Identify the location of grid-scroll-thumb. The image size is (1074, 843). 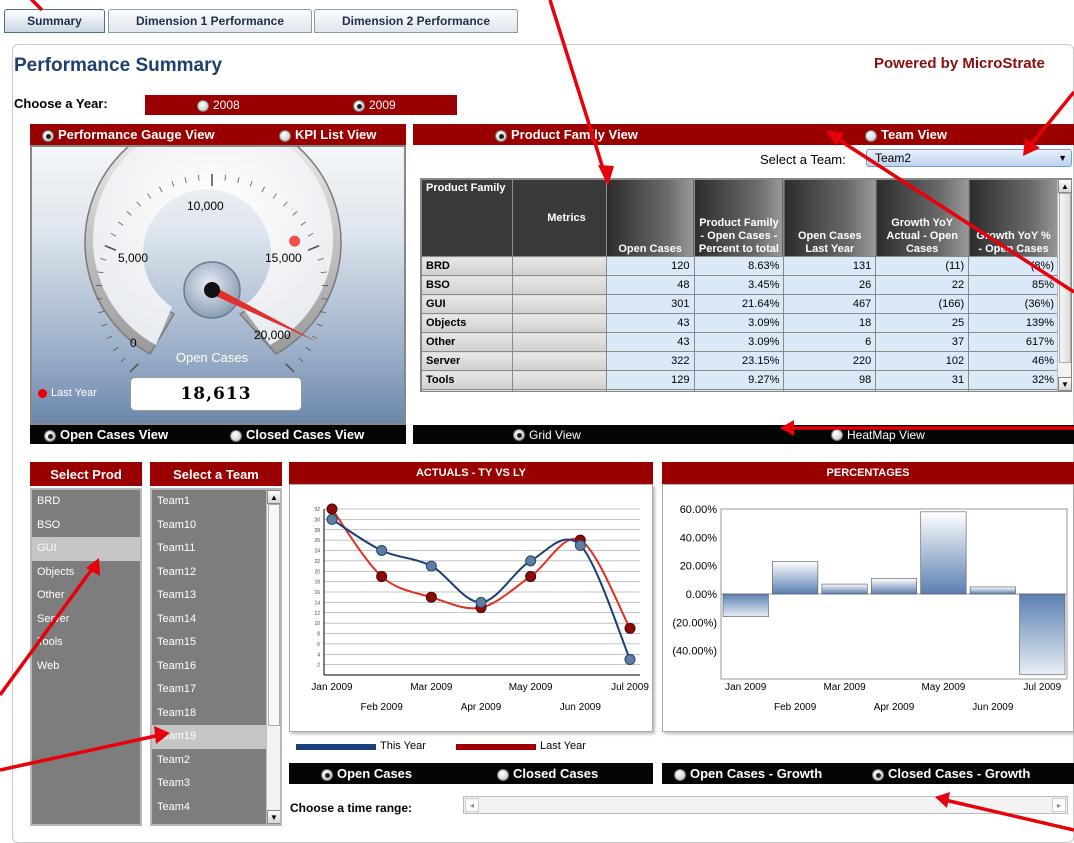
(1065, 278).